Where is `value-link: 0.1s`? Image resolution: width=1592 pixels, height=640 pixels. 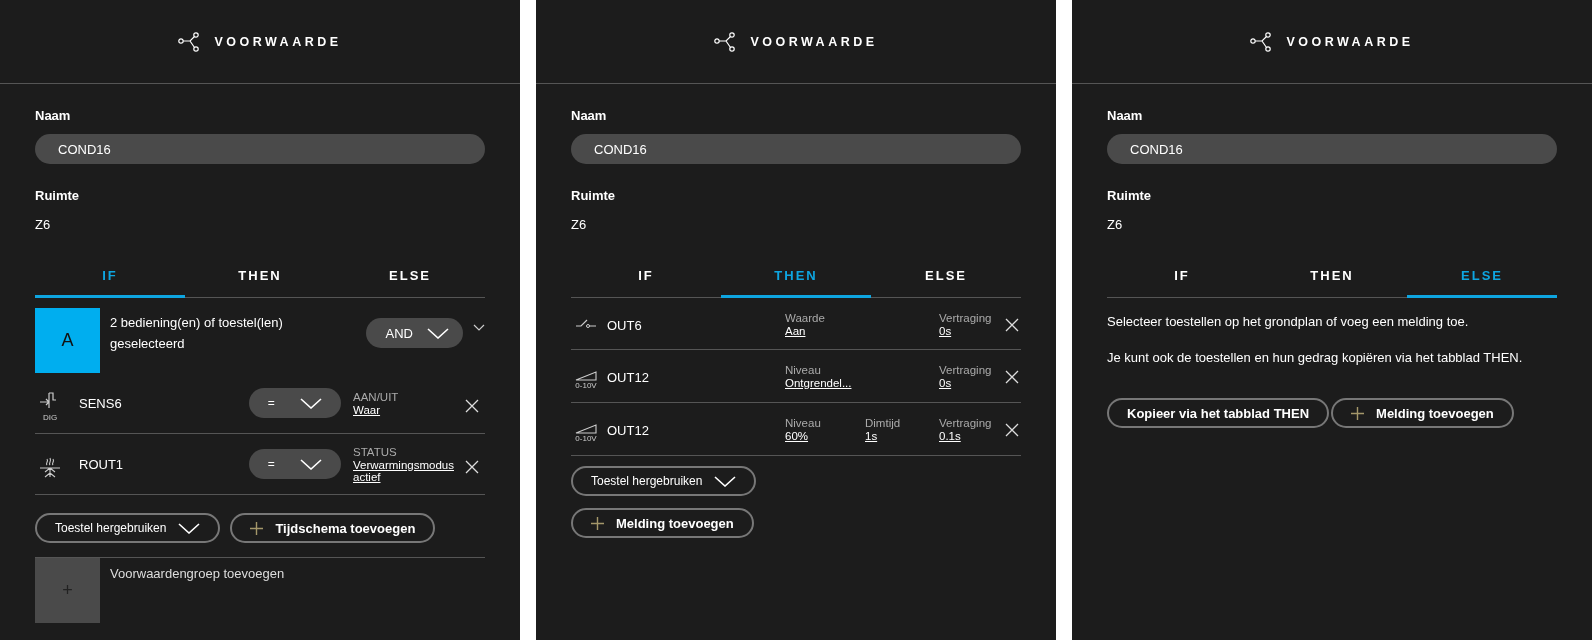
value-link: 0.1s is located at coordinates (970, 436).